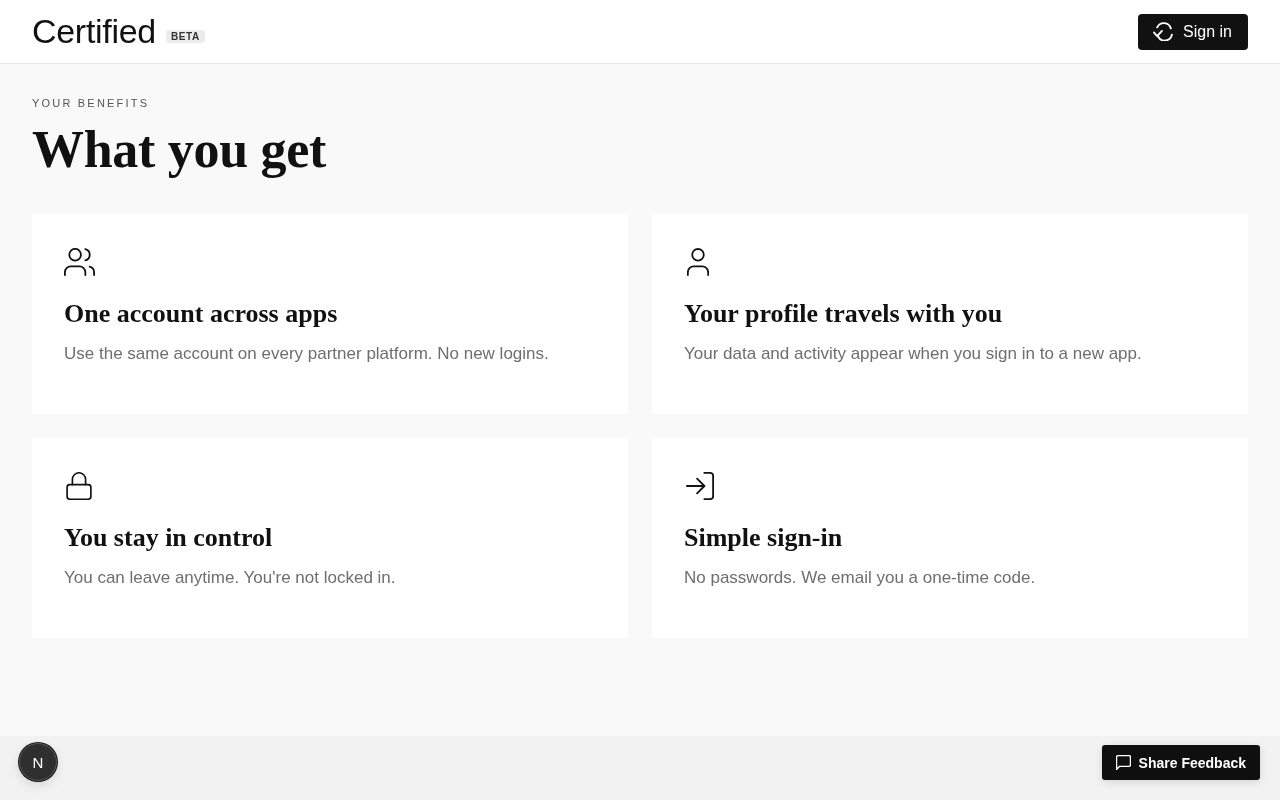 This screenshot has width=1280, height=800. I want to click on benefit-title: You stay in control, so click(168, 538).